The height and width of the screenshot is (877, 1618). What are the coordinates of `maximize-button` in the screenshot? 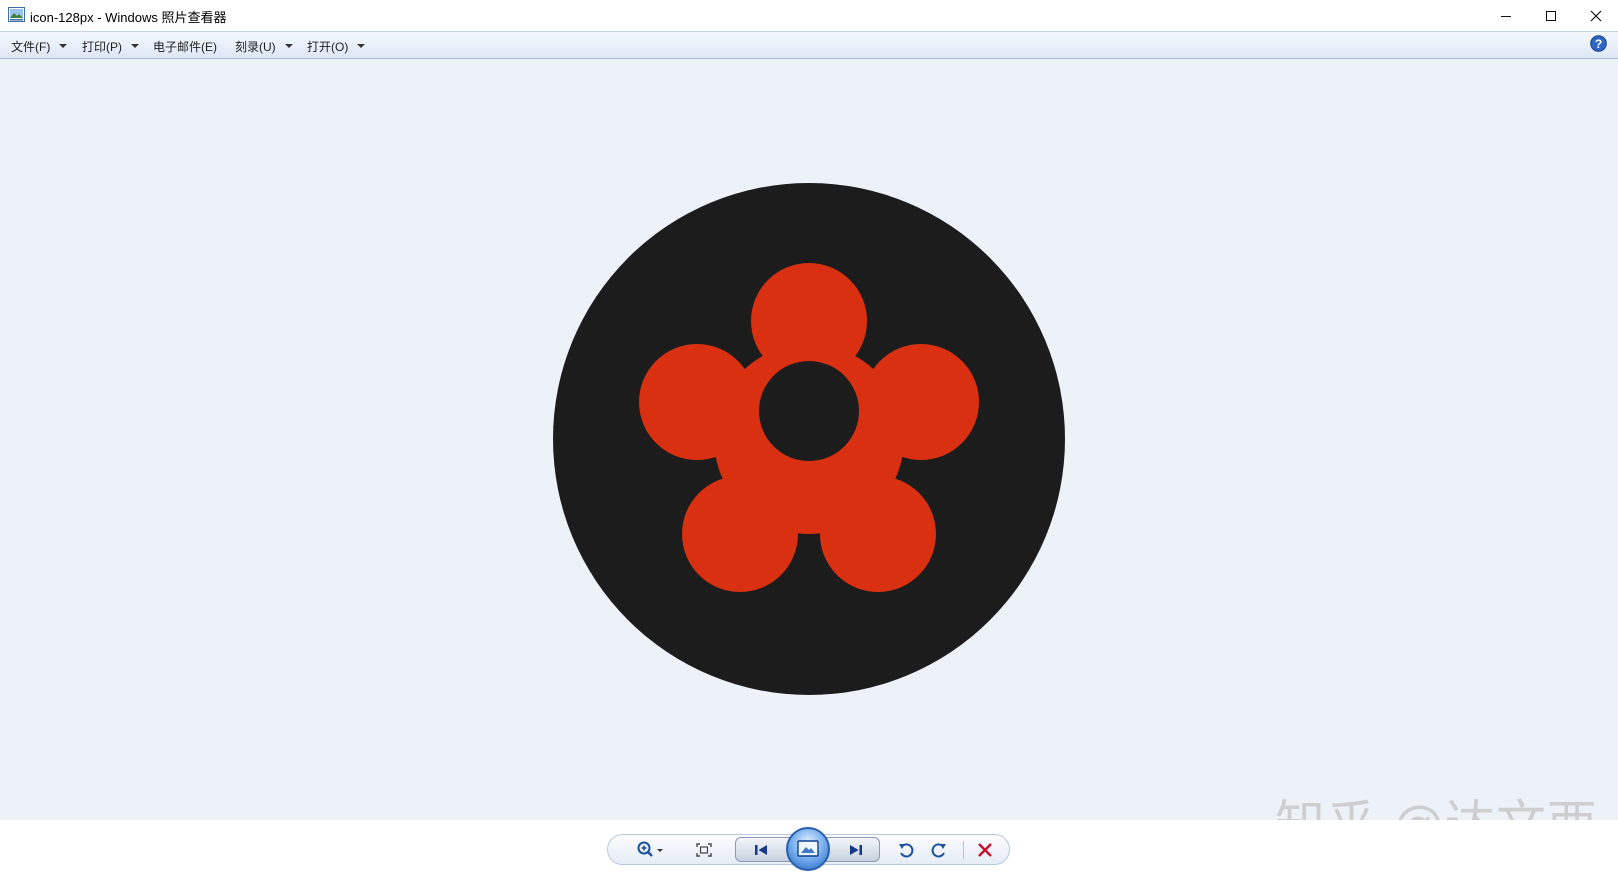 It's located at (1550, 15).